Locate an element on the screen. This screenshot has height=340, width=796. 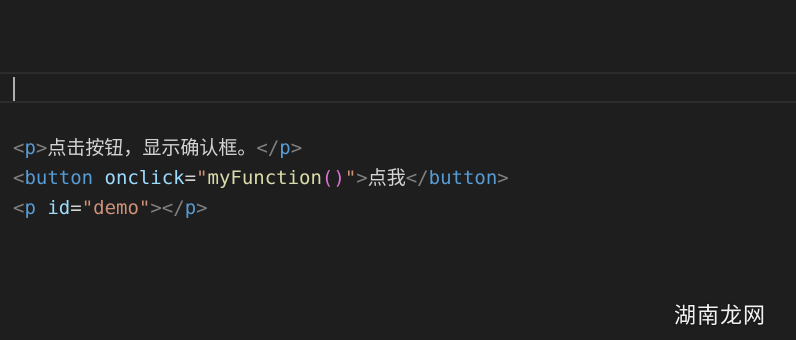
text-content: 点击按钮，显示确认框。 is located at coordinates (152, 148).